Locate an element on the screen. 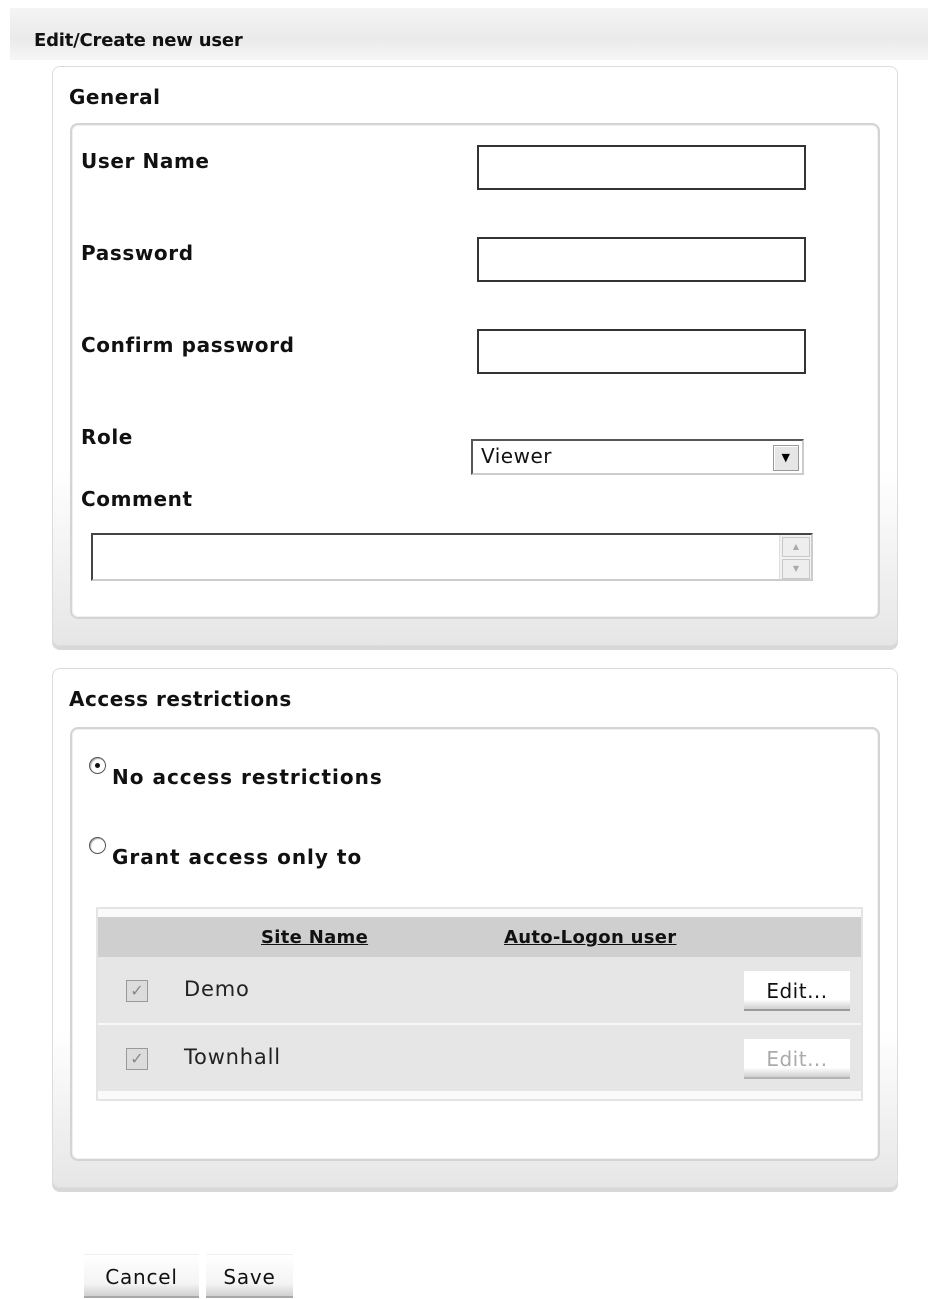  page-title: Edit/Create new user is located at coordinates (138, 40).